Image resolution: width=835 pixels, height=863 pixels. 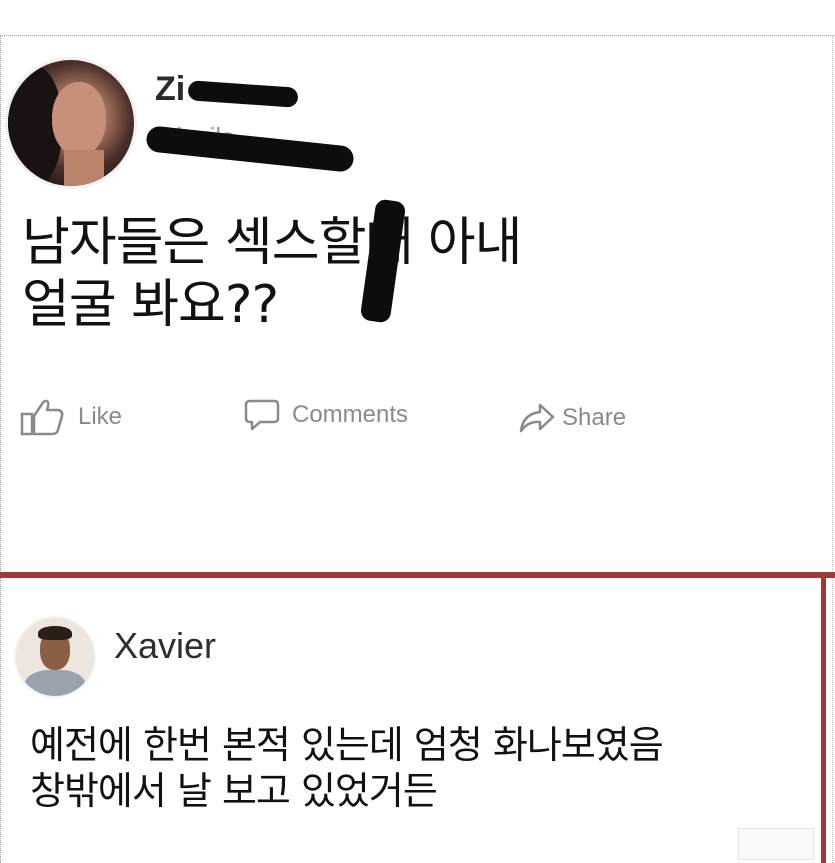 What do you see at coordinates (170, 89) in the screenshot?
I see `poster-username: Zi` at bounding box center [170, 89].